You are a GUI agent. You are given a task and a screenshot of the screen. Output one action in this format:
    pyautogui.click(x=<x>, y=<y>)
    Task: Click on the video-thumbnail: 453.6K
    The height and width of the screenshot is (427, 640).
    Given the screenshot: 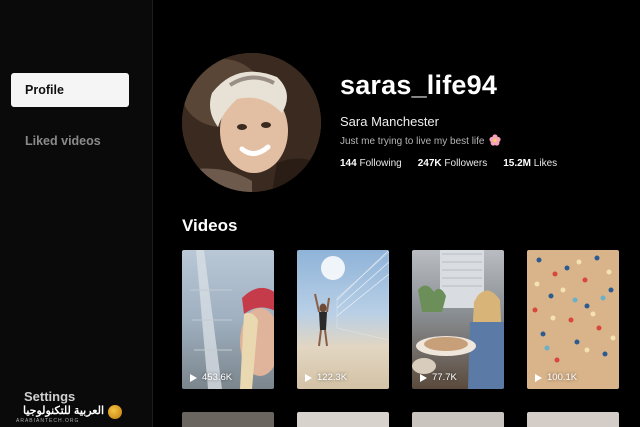 What is the action you would take?
    pyautogui.click(x=228, y=319)
    